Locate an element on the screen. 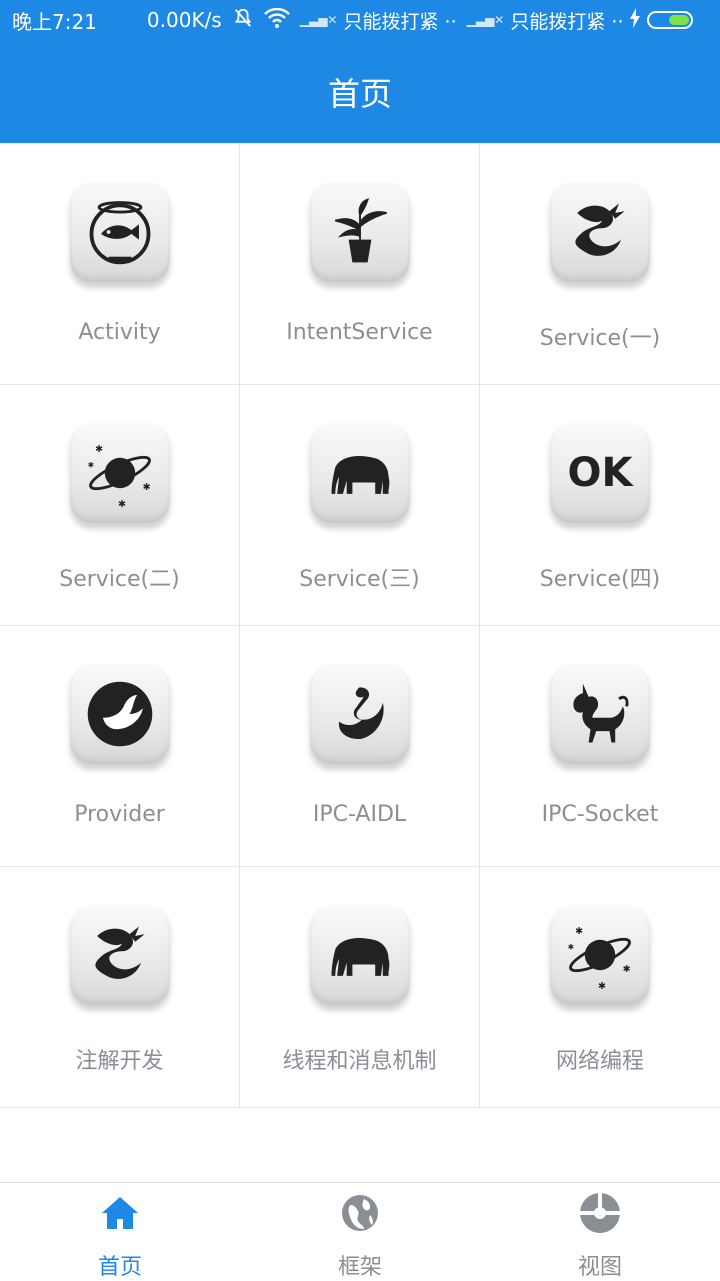 The width and height of the screenshot is (720, 1281). grid-item-service-2: ✱ ✱ ✱ ✱ Service(二) is located at coordinates (120, 505).